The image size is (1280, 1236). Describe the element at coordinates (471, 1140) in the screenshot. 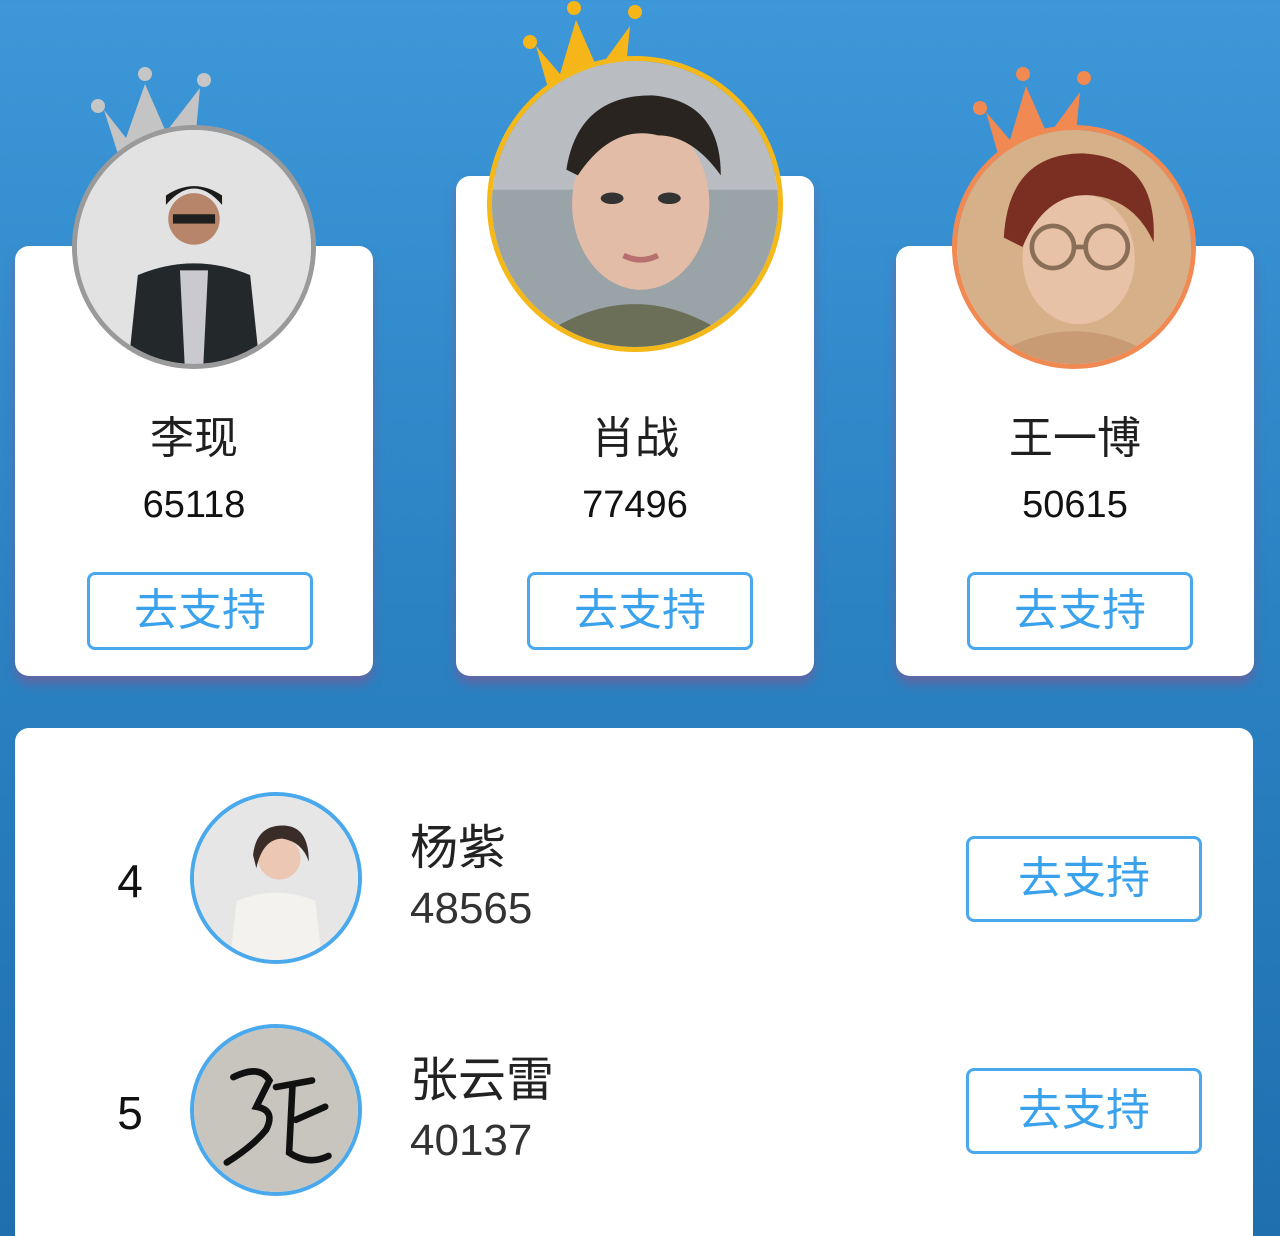

I see `list-item-score: 40137` at that location.